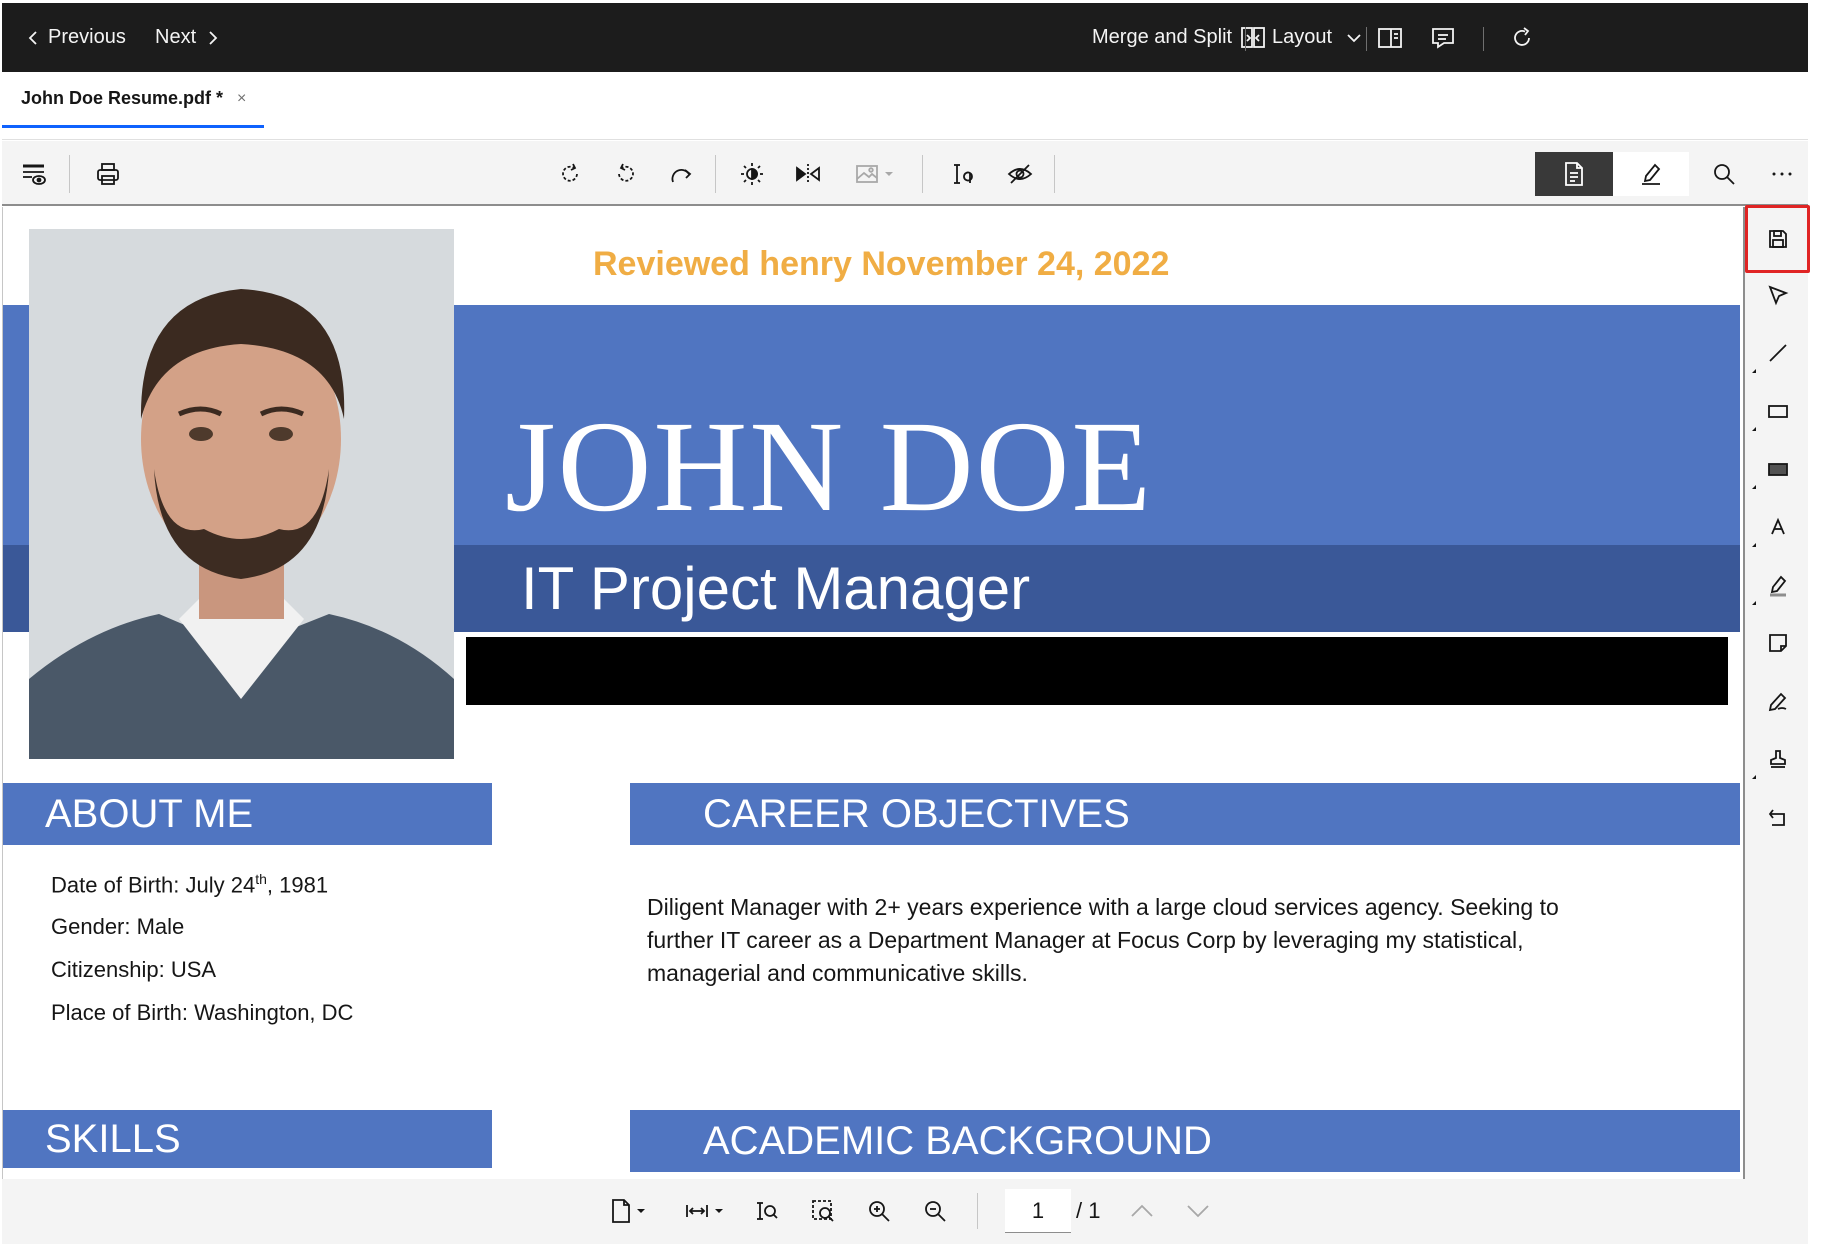 The width and height of the screenshot is (1828, 1244). What do you see at coordinates (1775, 759) in the screenshot?
I see `stamp-tool-button` at bounding box center [1775, 759].